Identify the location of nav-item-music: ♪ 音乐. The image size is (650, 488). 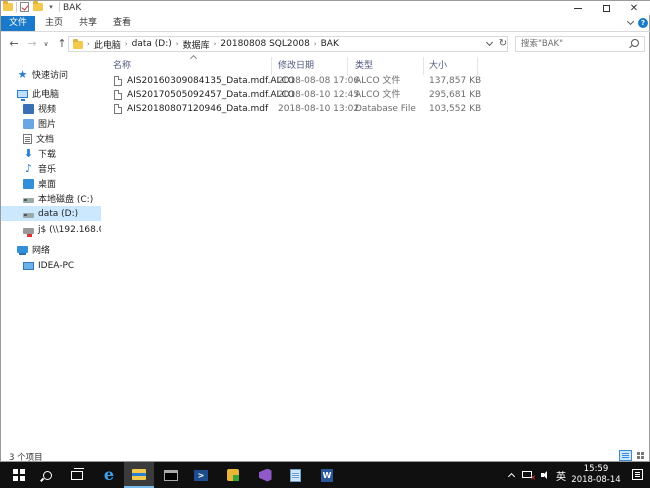
(51, 168).